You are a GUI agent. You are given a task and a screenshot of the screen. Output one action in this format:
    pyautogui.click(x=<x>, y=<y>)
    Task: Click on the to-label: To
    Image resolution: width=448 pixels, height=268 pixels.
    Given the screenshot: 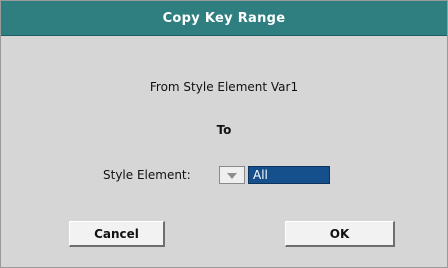 What is the action you would take?
    pyautogui.click(x=224, y=130)
    